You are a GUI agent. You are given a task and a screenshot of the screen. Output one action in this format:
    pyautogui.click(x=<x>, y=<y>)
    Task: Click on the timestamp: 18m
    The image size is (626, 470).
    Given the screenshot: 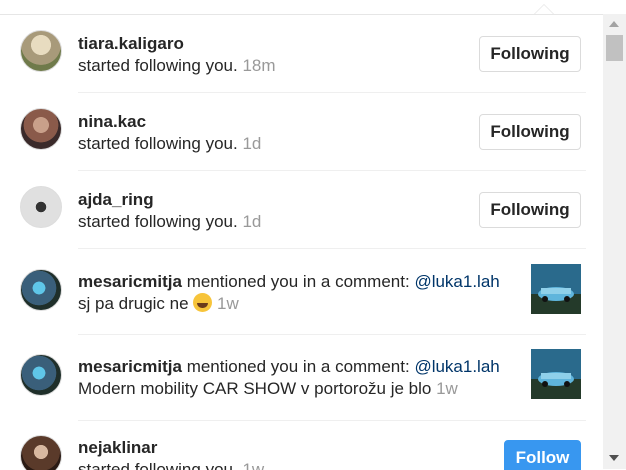 What is the action you would take?
    pyautogui.click(x=259, y=65)
    